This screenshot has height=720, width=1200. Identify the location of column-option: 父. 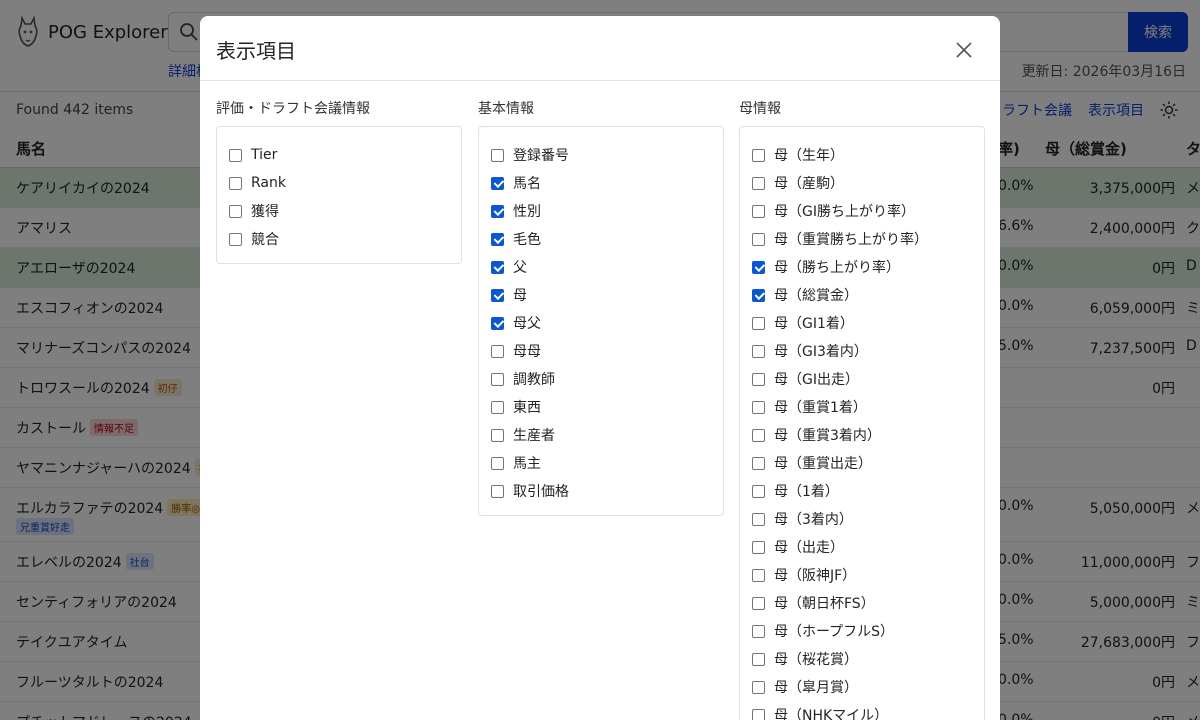
(601, 267).